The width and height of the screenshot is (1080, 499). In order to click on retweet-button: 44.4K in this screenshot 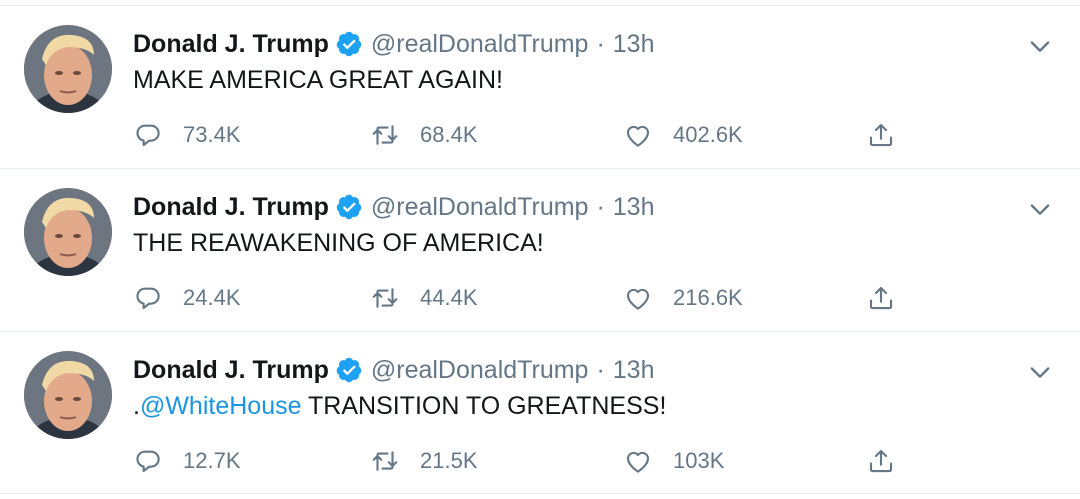, I will do `click(424, 298)`.